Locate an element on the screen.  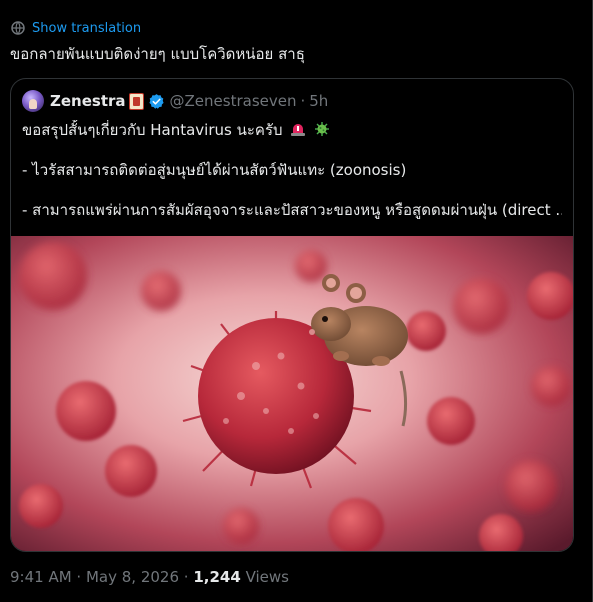
post-text: ขอกลายพันแบบติดง่ายๆ แบบโควิดหน่อย สาธุ is located at coordinates (157, 54).